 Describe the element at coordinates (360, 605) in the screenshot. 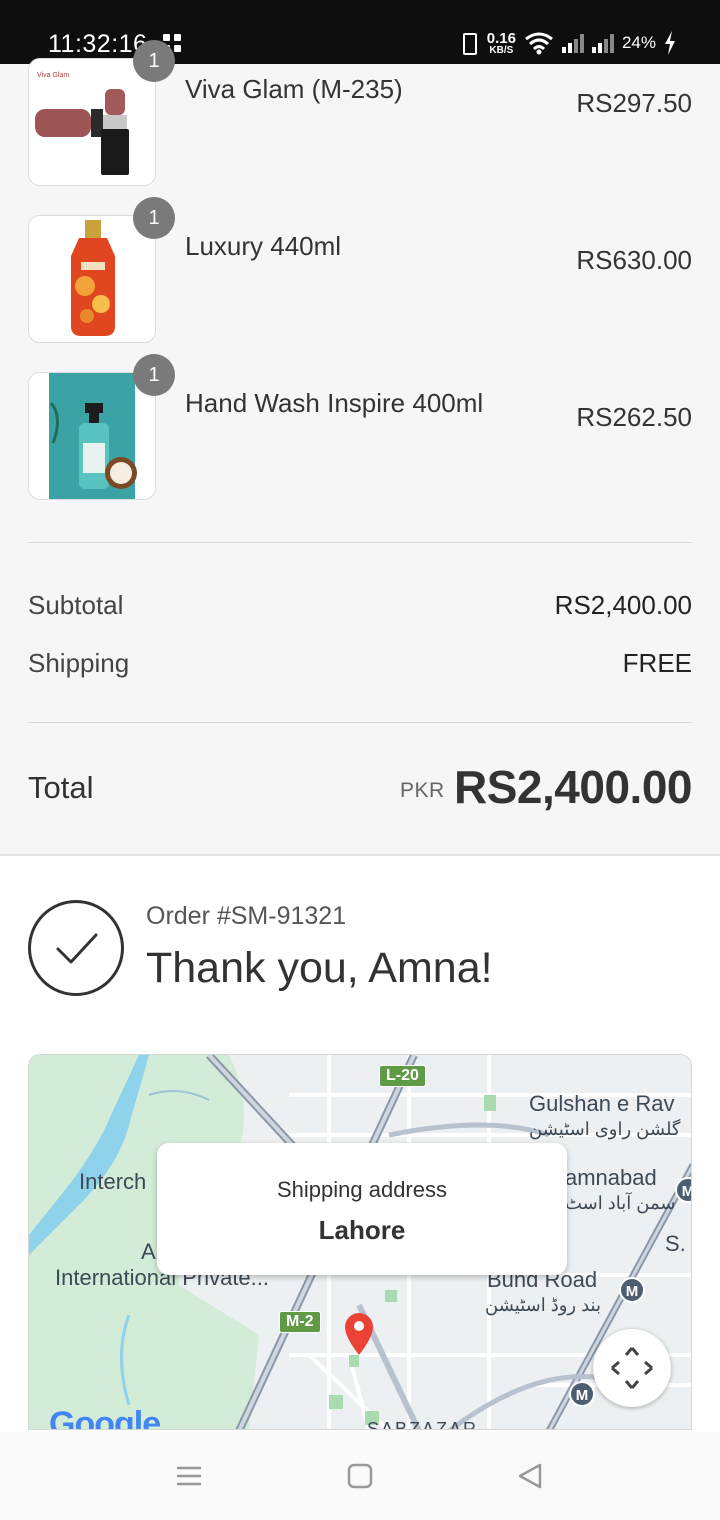

I see `subtotal-row: Subtotal RS2,400.00` at that location.